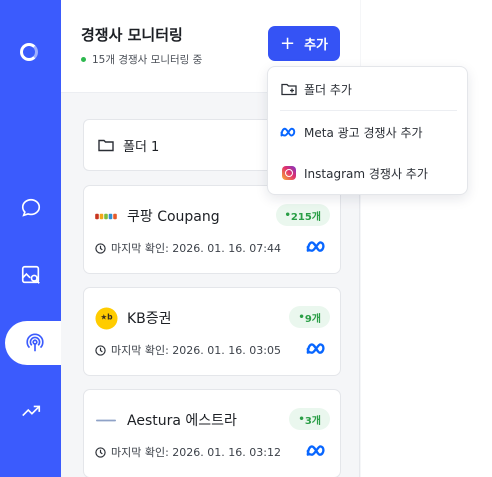 The width and height of the screenshot is (492, 477). I want to click on coupang-logo, so click(106, 216).